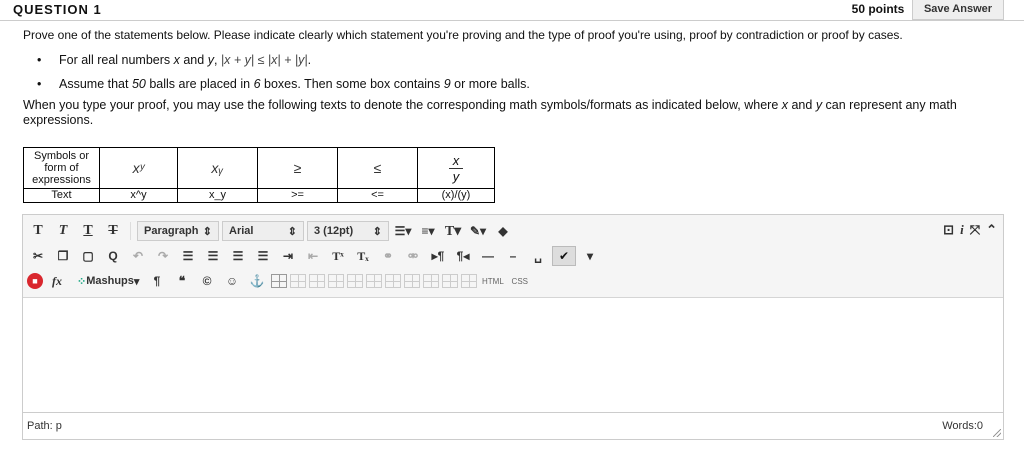 This screenshot has height=463, width=1024. Describe the element at coordinates (428, 231) in the screenshot. I see `numbered-list-icon: ≡▾` at that location.